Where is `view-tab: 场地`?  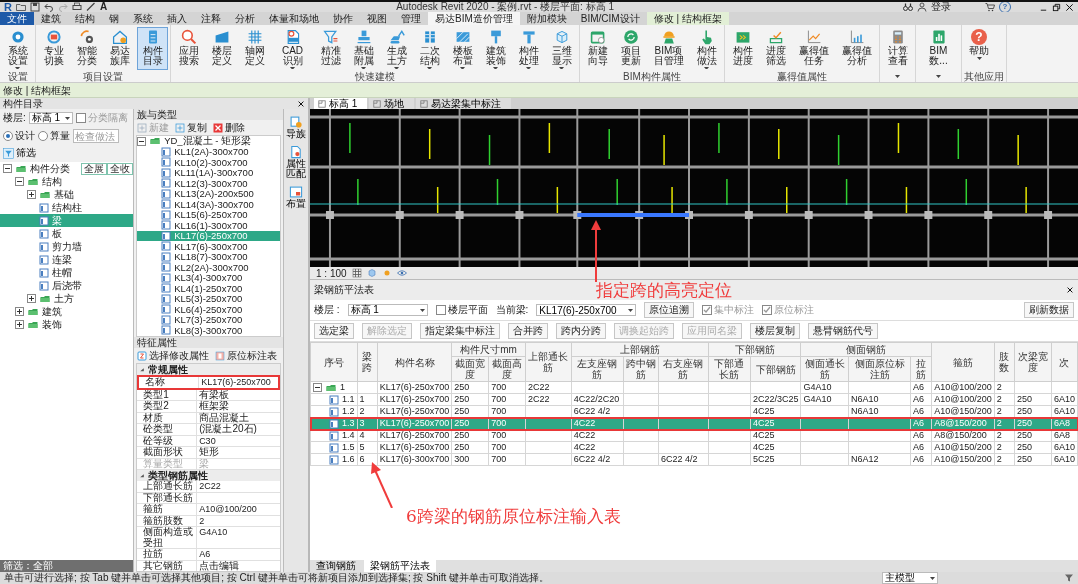 view-tab: 场地 is located at coordinates (392, 103).